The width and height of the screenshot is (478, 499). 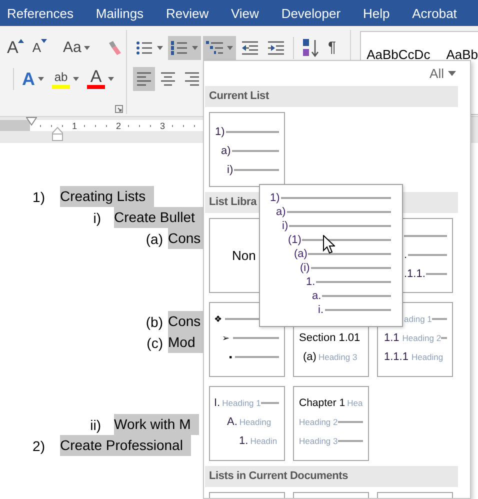 What do you see at coordinates (264, 441) in the screenshot?
I see `heading-text: Headin` at bounding box center [264, 441].